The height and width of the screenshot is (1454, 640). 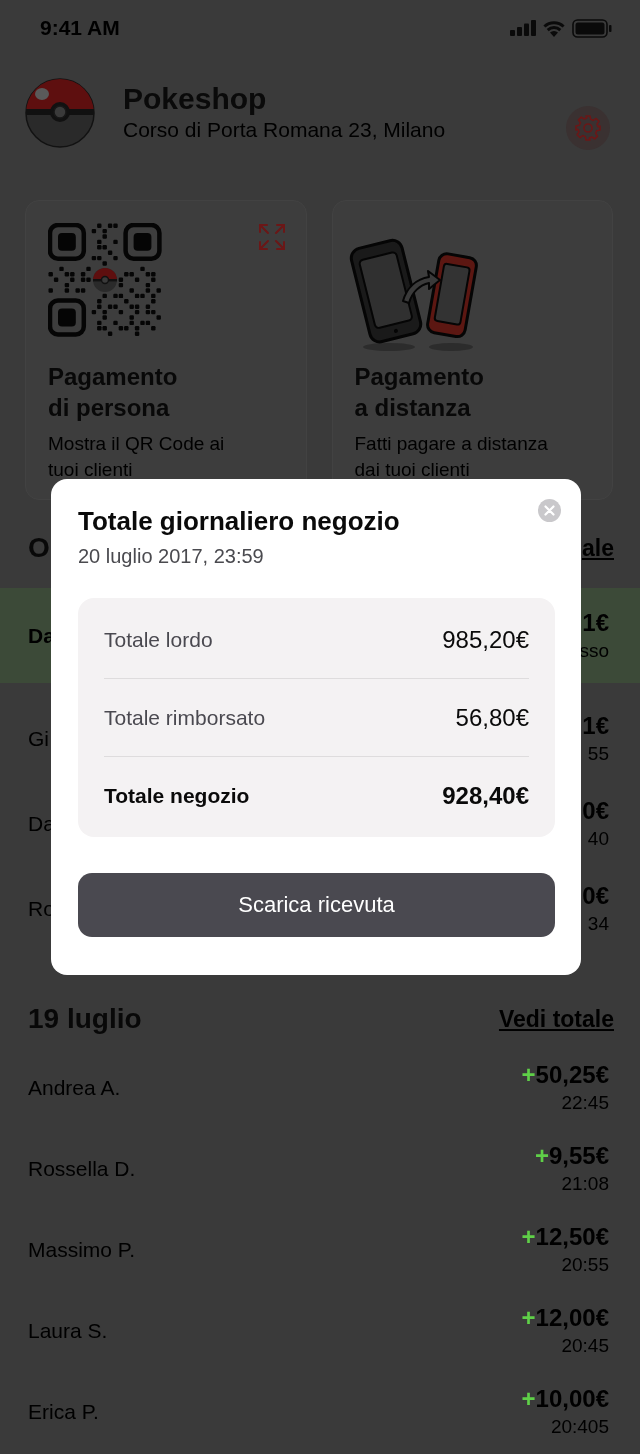 What do you see at coordinates (80, 28) in the screenshot?
I see `status-time: 9:41 AM` at bounding box center [80, 28].